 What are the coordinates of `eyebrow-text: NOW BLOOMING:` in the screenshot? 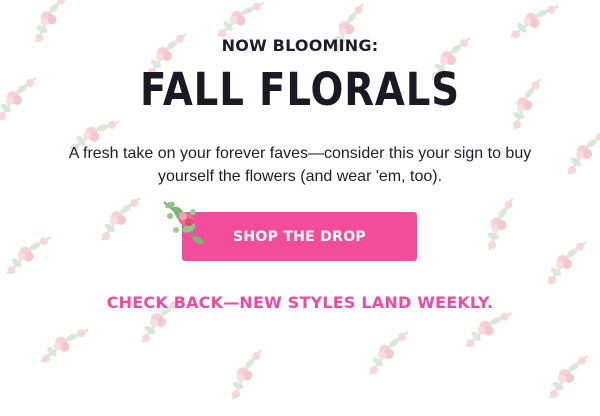 It's located at (300, 45).